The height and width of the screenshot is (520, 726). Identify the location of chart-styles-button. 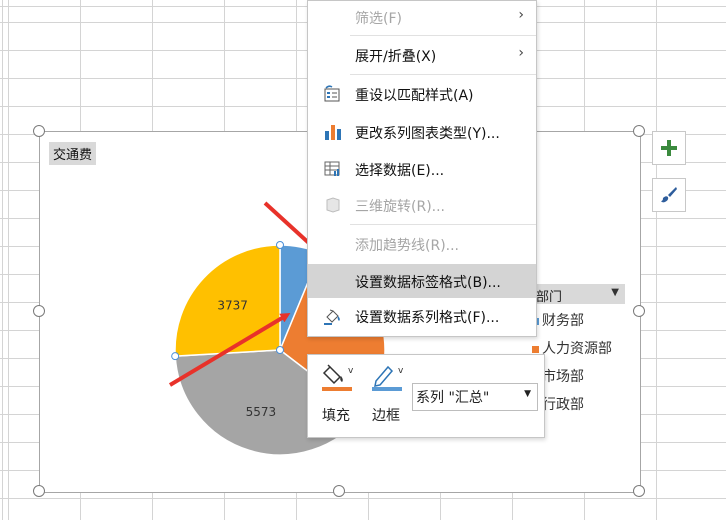
(669, 195).